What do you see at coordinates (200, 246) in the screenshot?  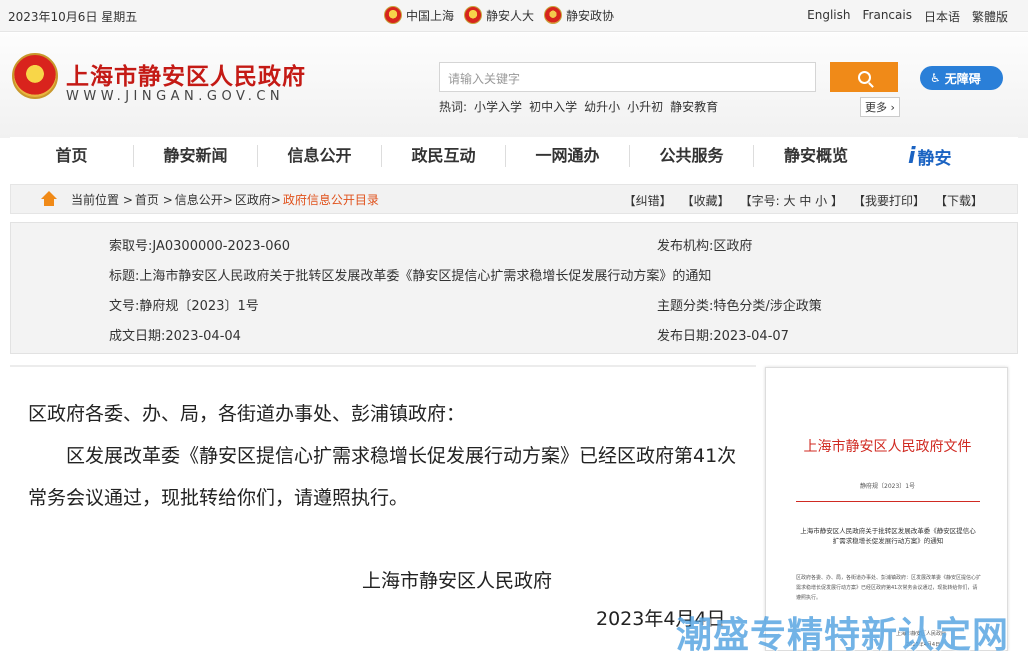 I see `index-number: 索取号:JA0300000-2023-060` at bounding box center [200, 246].